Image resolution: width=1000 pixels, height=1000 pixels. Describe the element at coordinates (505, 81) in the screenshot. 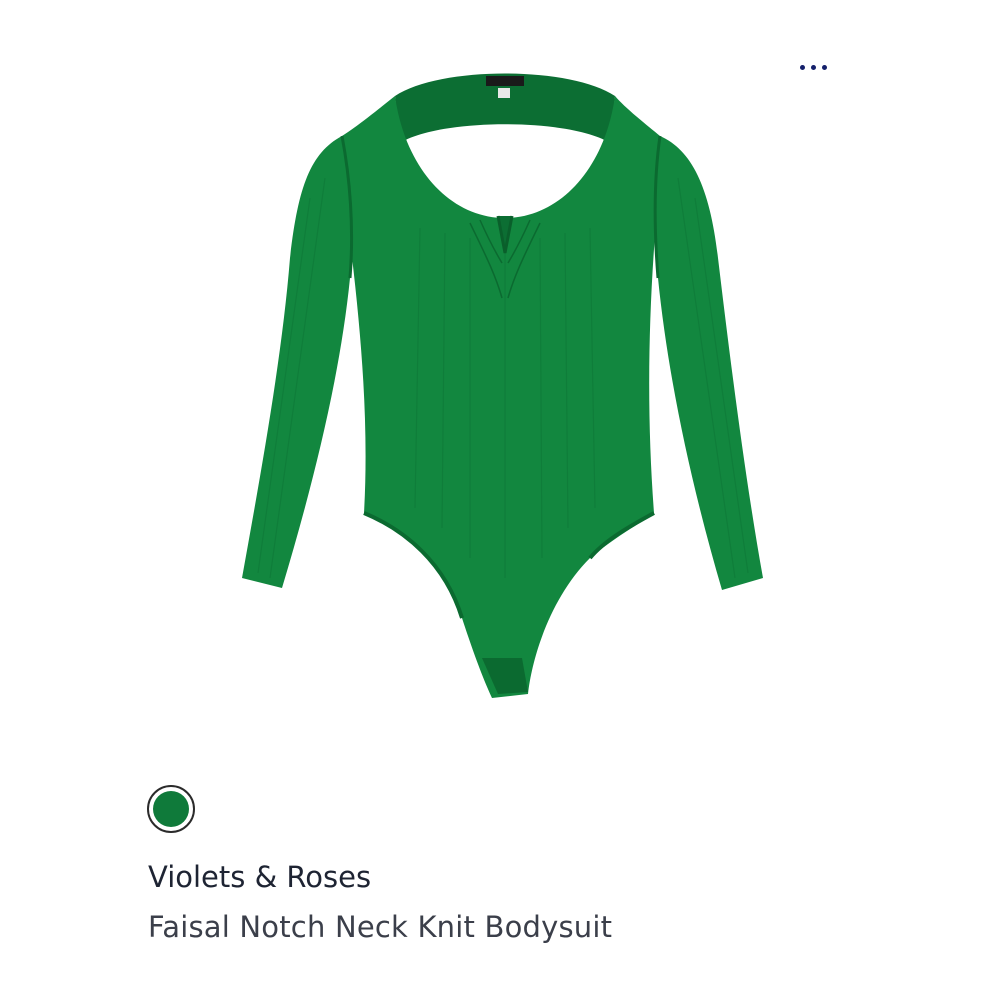

I see `garment-label` at that location.